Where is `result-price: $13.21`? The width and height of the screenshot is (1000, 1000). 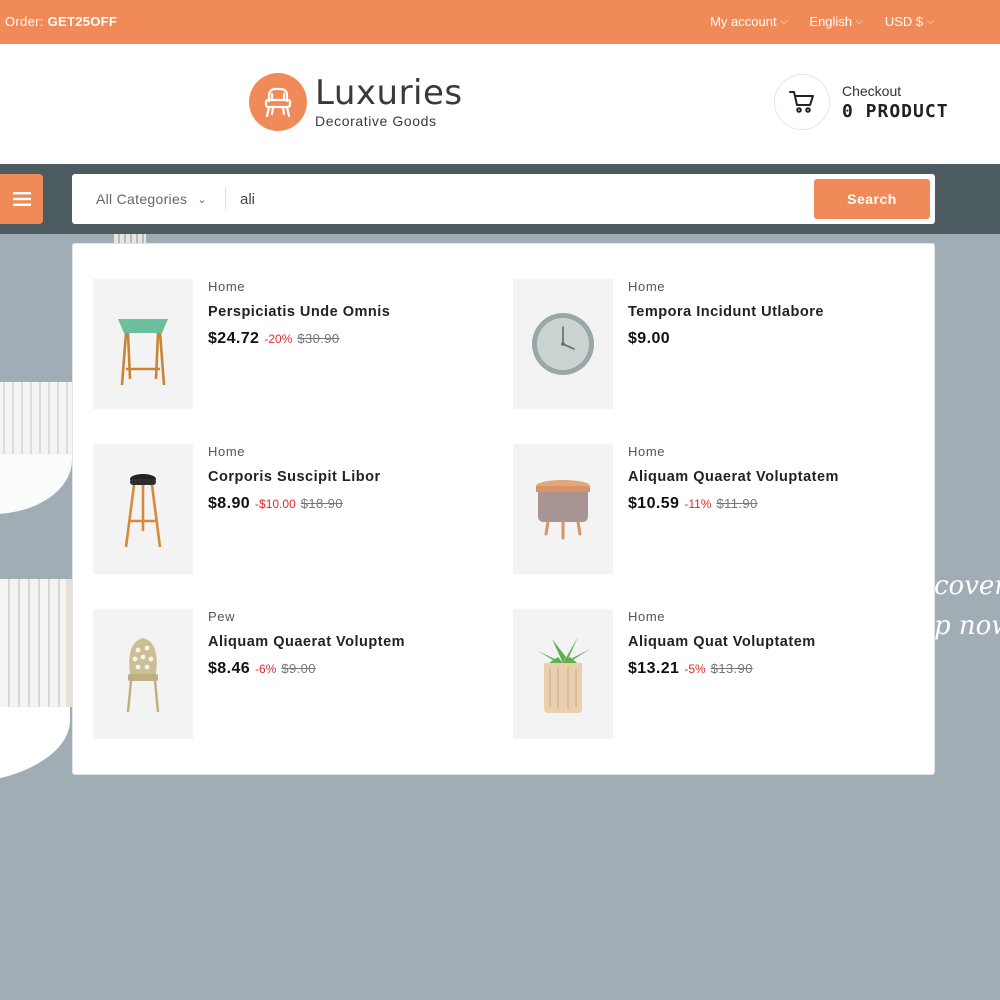 result-price: $13.21 is located at coordinates (654, 668).